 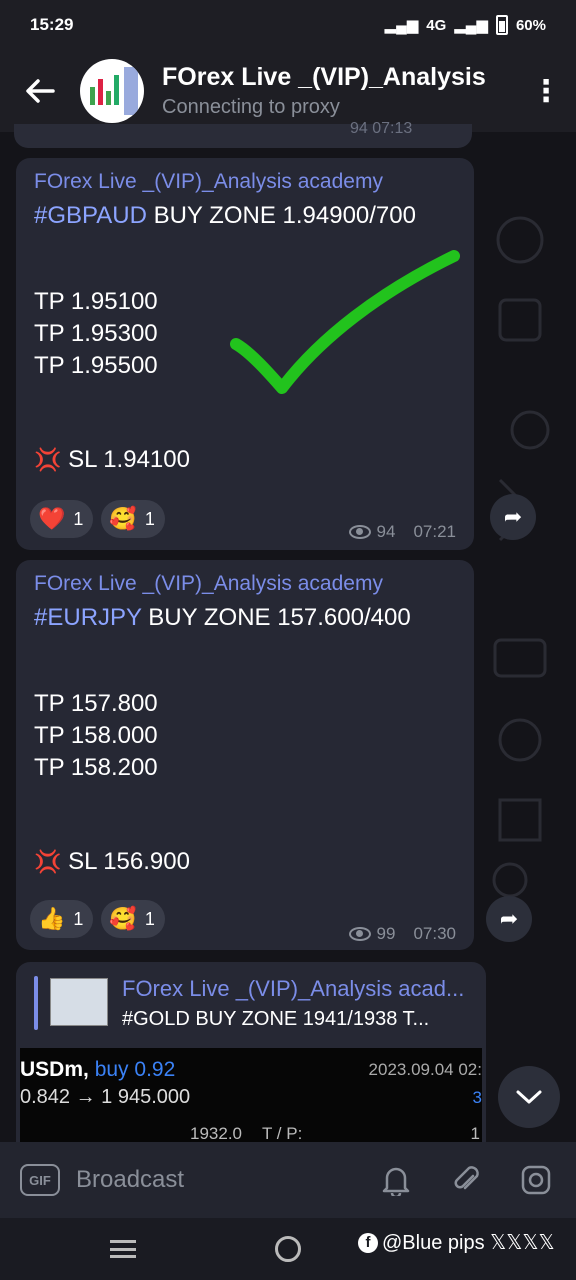 What do you see at coordinates (392, 128) in the screenshot?
I see `previous-time: 07:13` at bounding box center [392, 128].